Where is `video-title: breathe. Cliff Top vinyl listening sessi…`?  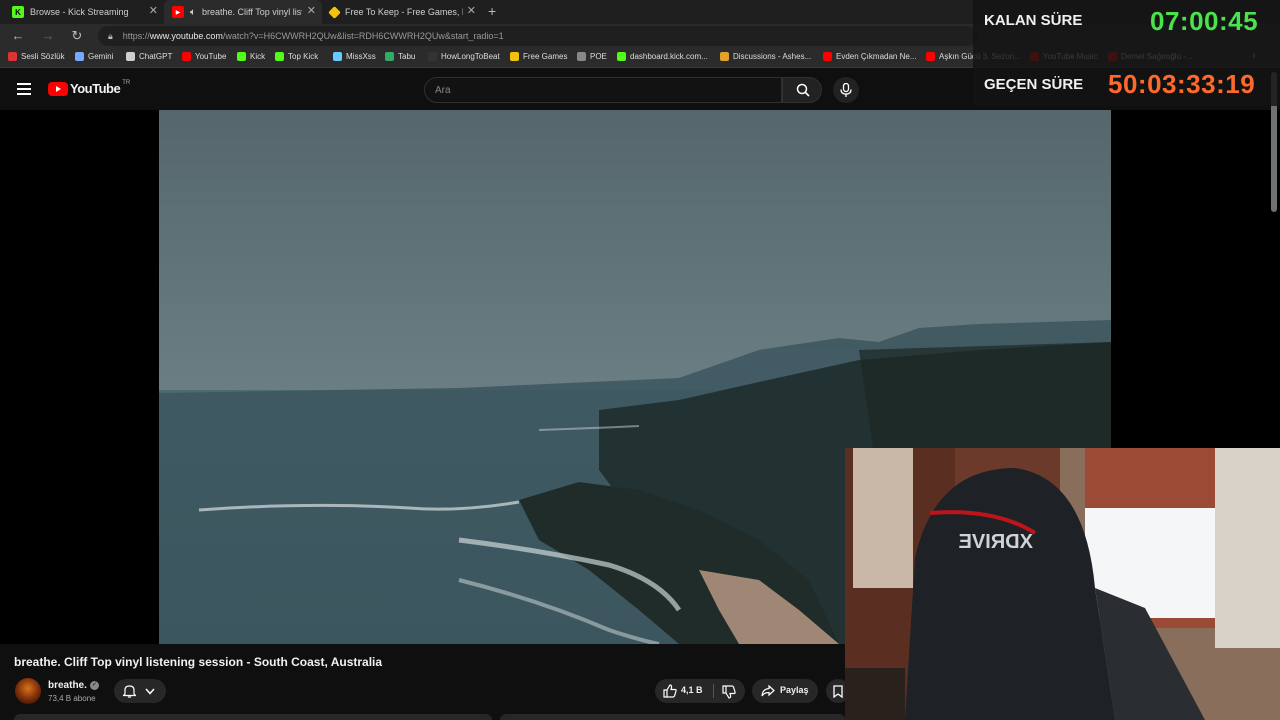
video-title: breathe. Cliff Top vinyl listening sessi… is located at coordinates (198, 662).